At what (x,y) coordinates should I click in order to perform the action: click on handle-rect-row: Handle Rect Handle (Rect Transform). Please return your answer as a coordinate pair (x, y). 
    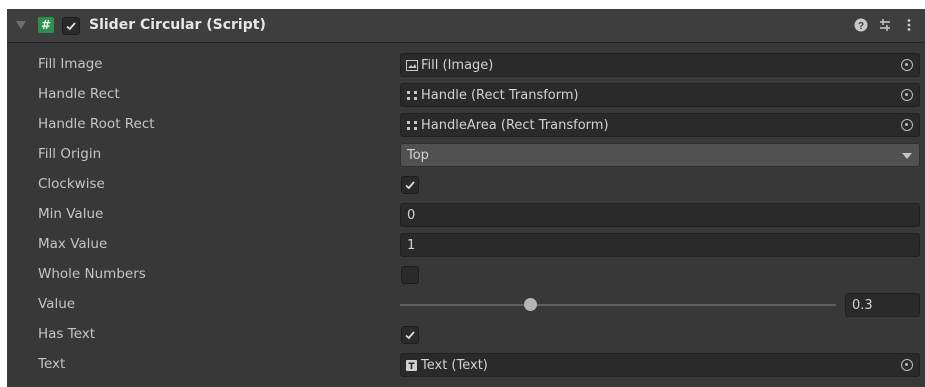
    Looking at the image, I should click on (466, 95).